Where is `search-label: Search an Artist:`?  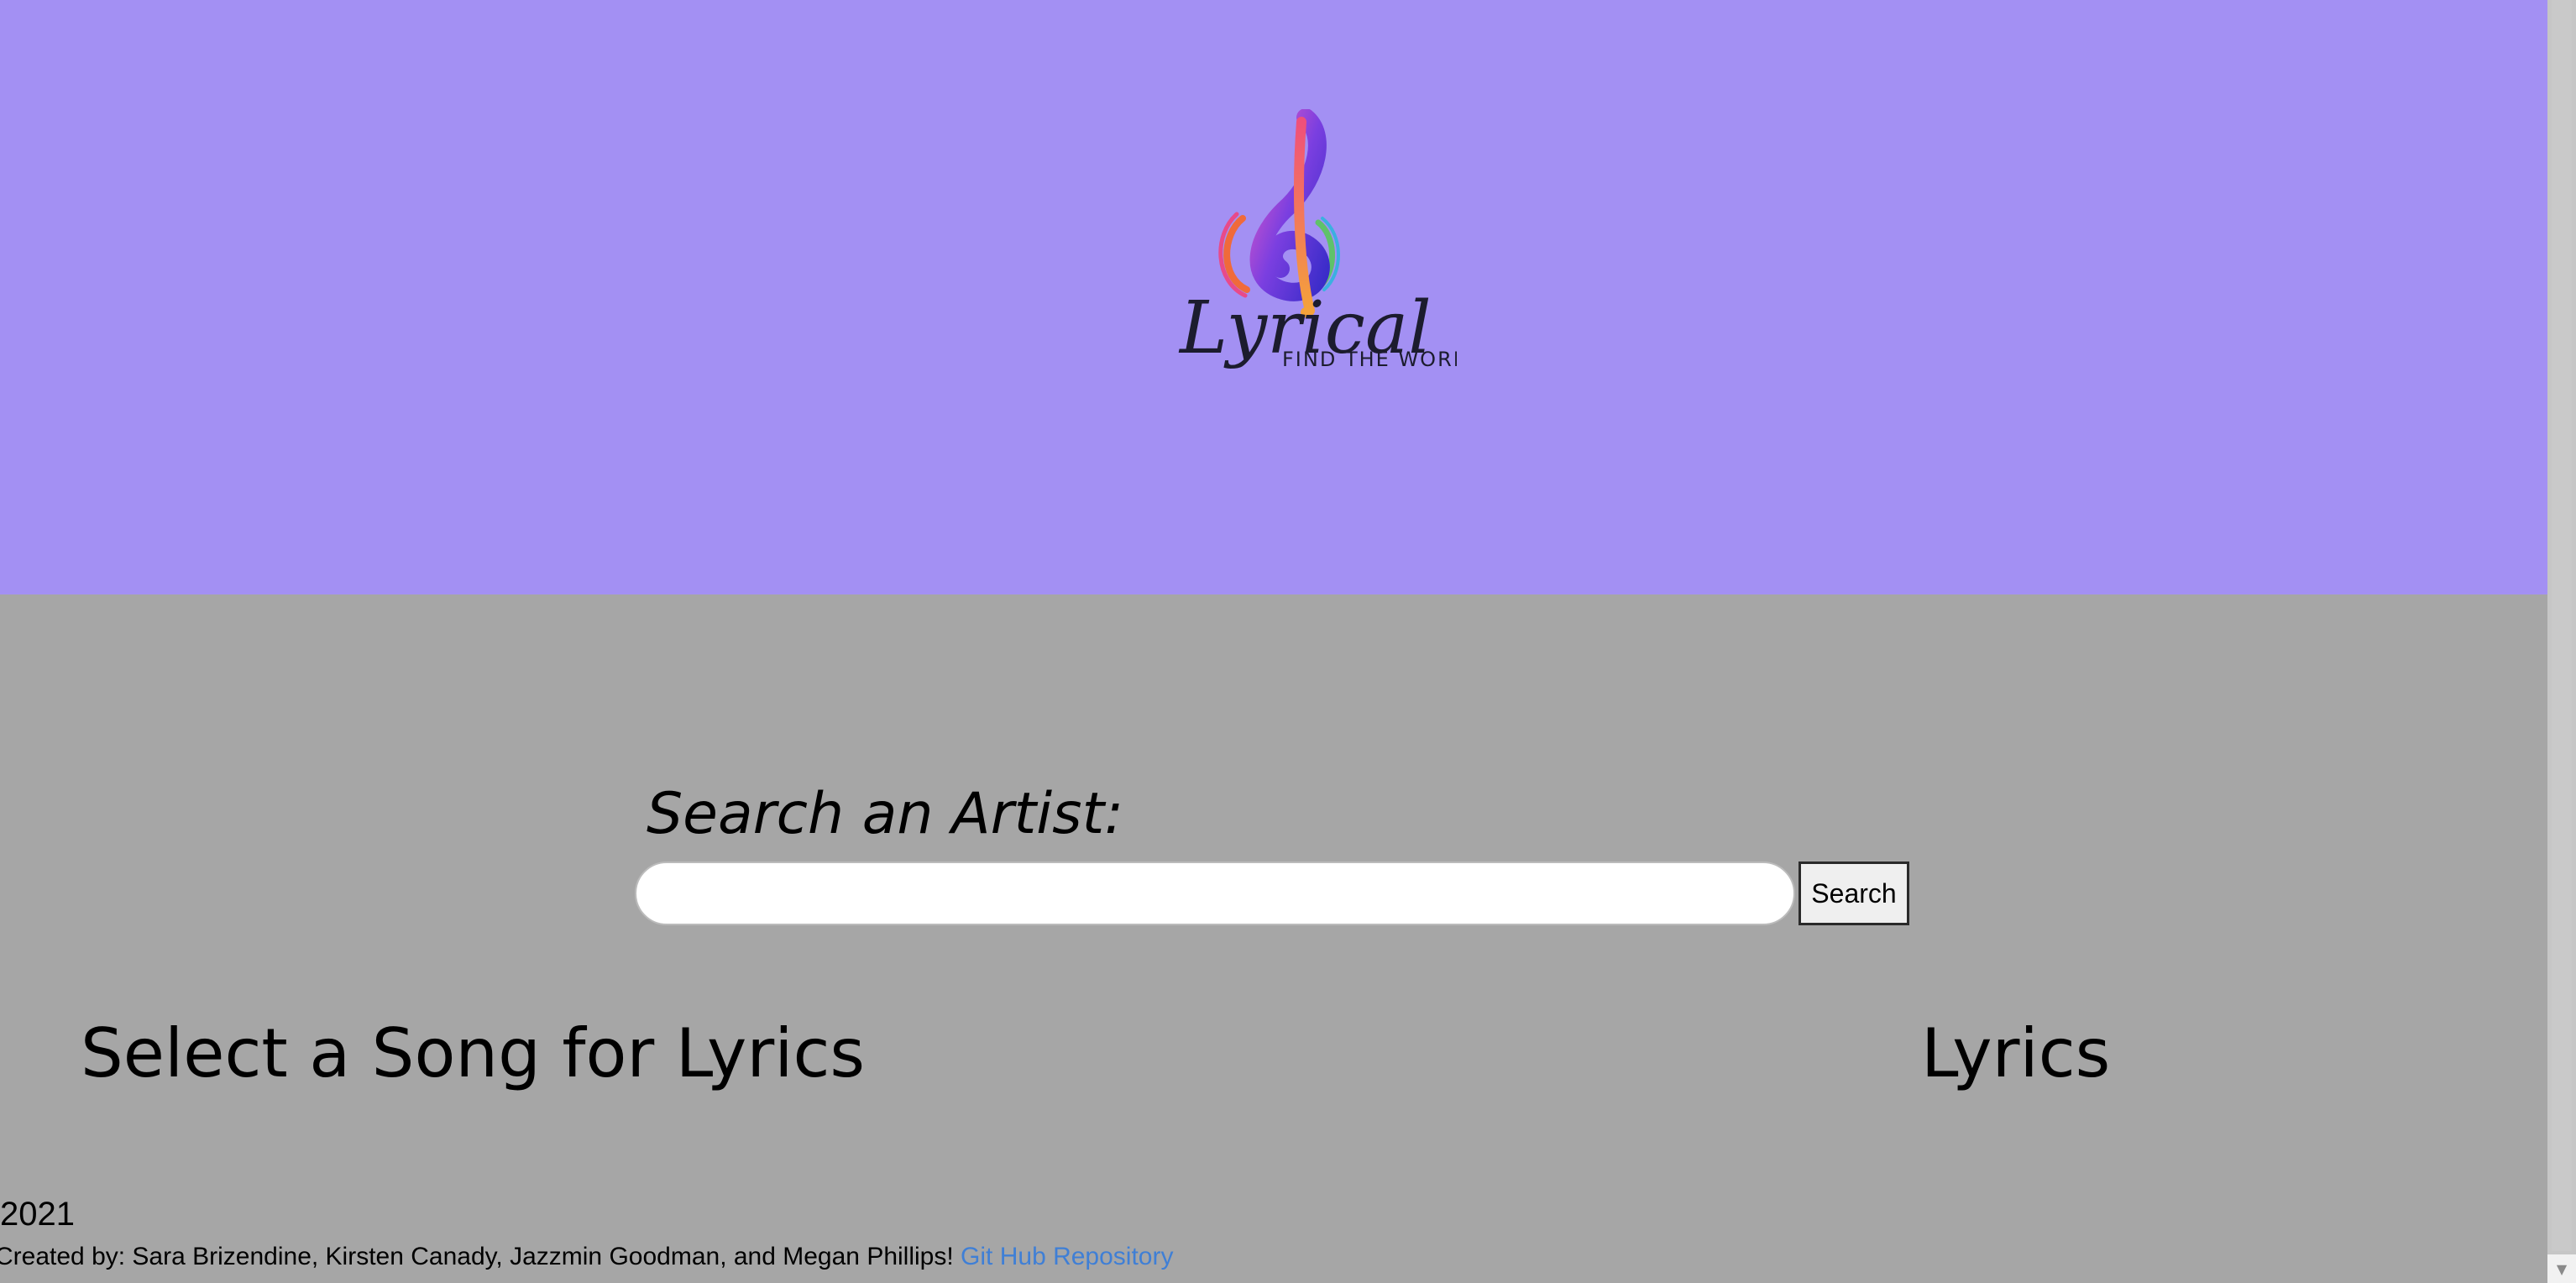 search-label: Search an Artist: is located at coordinates (885, 814).